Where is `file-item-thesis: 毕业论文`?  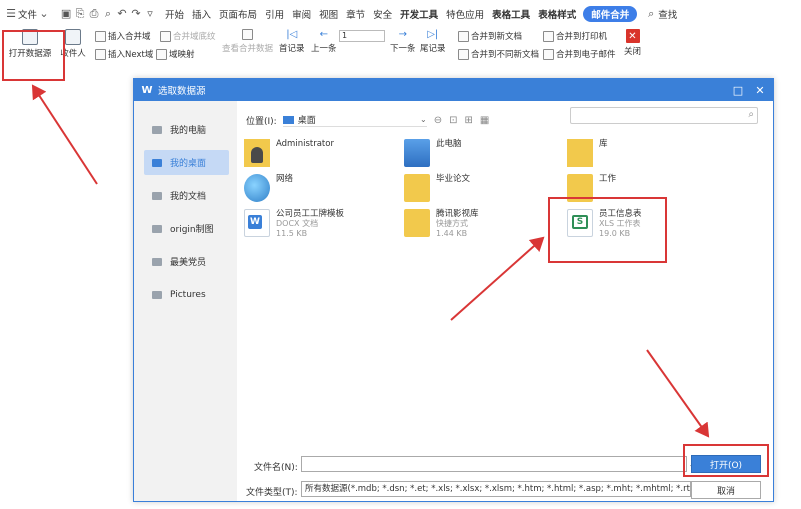 file-item-thesis: 毕业论文 is located at coordinates (437, 188).